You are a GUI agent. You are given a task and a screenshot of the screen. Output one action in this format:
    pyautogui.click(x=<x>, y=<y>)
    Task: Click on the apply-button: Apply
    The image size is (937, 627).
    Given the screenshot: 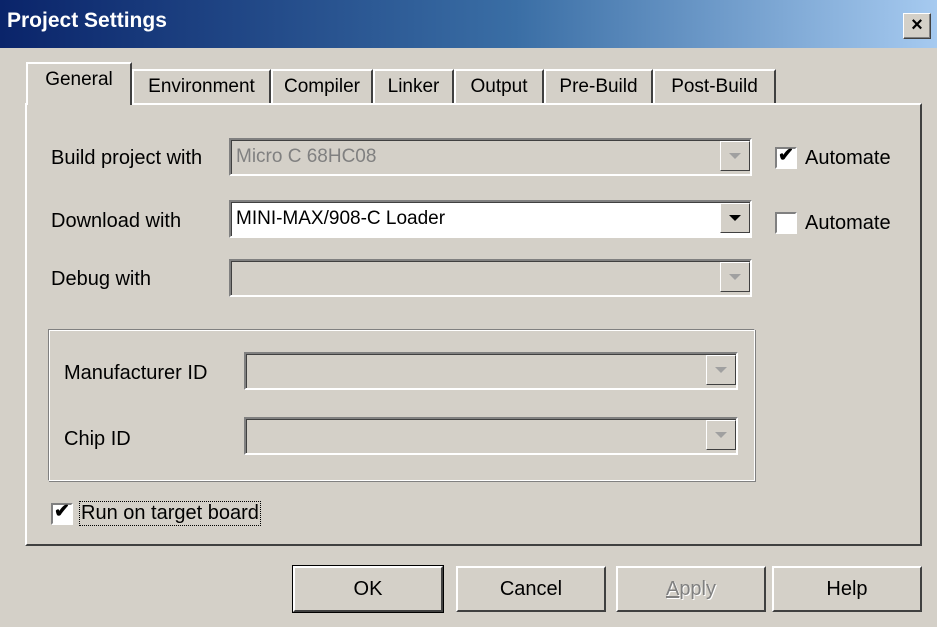 What is the action you would take?
    pyautogui.click(x=691, y=589)
    